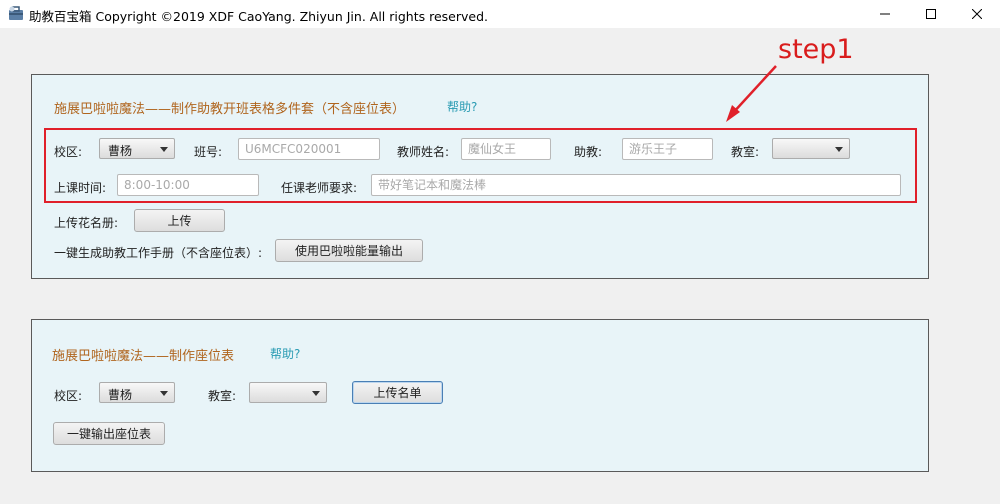 The width and height of the screenshot is (1000, 504). Describe the element at coordinates (16, 13) in the screenshot. I see `toolbox-icon` at that location.